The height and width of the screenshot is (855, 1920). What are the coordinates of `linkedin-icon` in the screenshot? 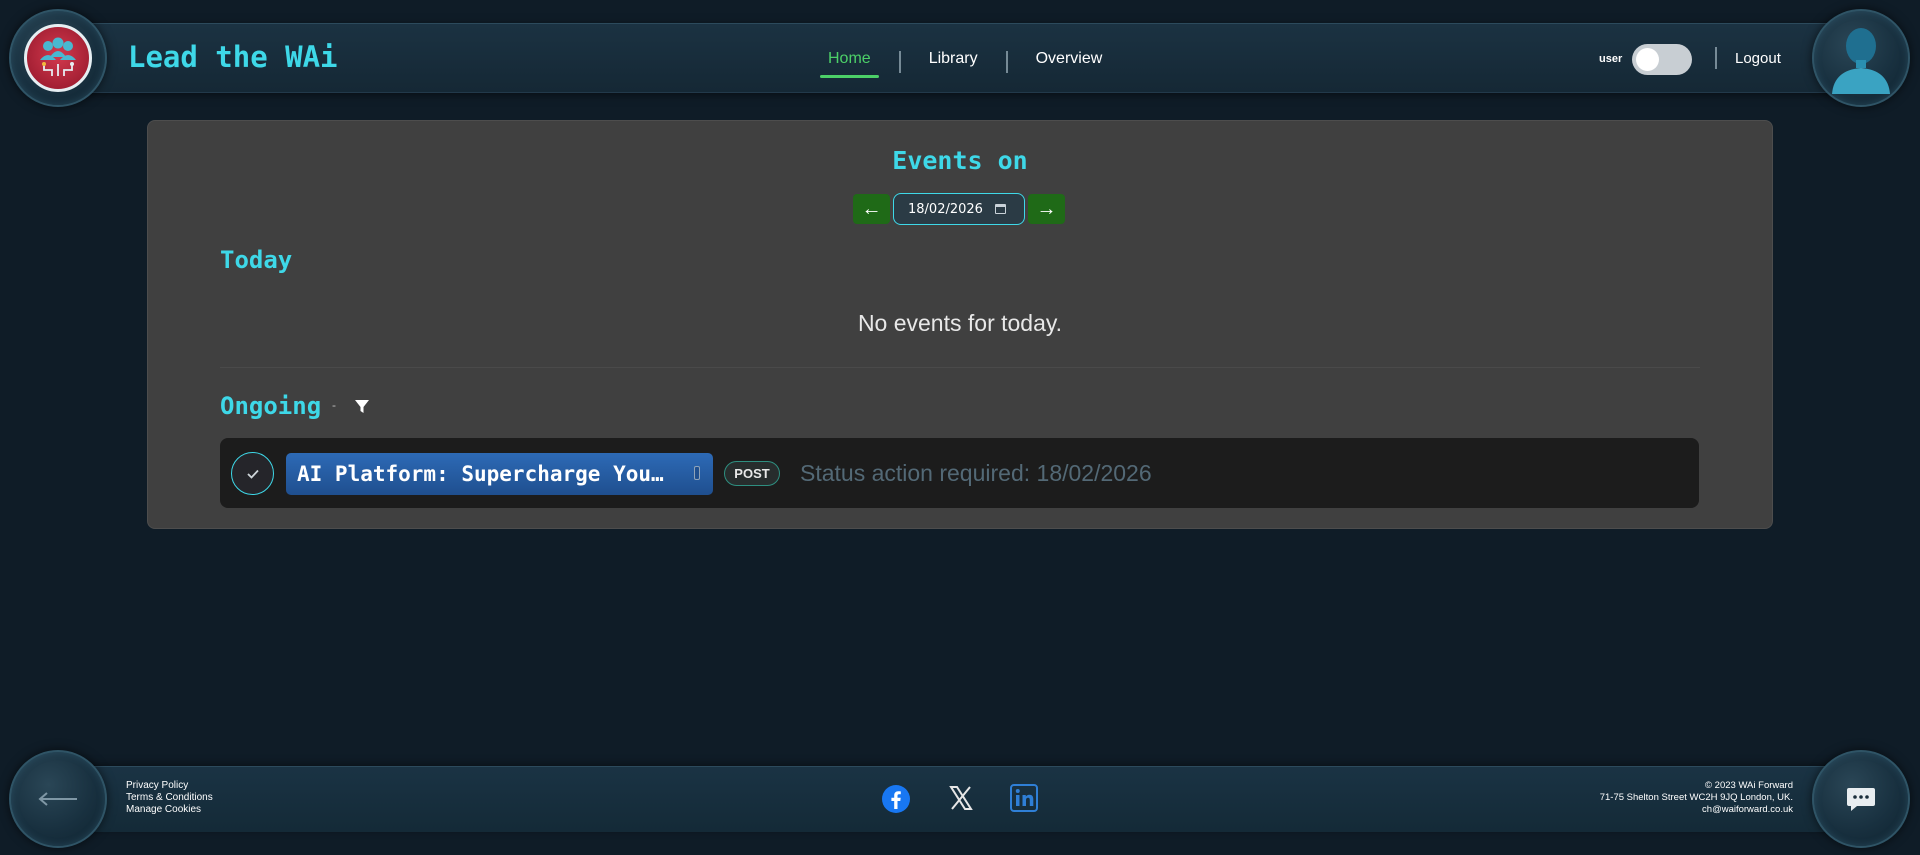 It's located at (1024, 800).